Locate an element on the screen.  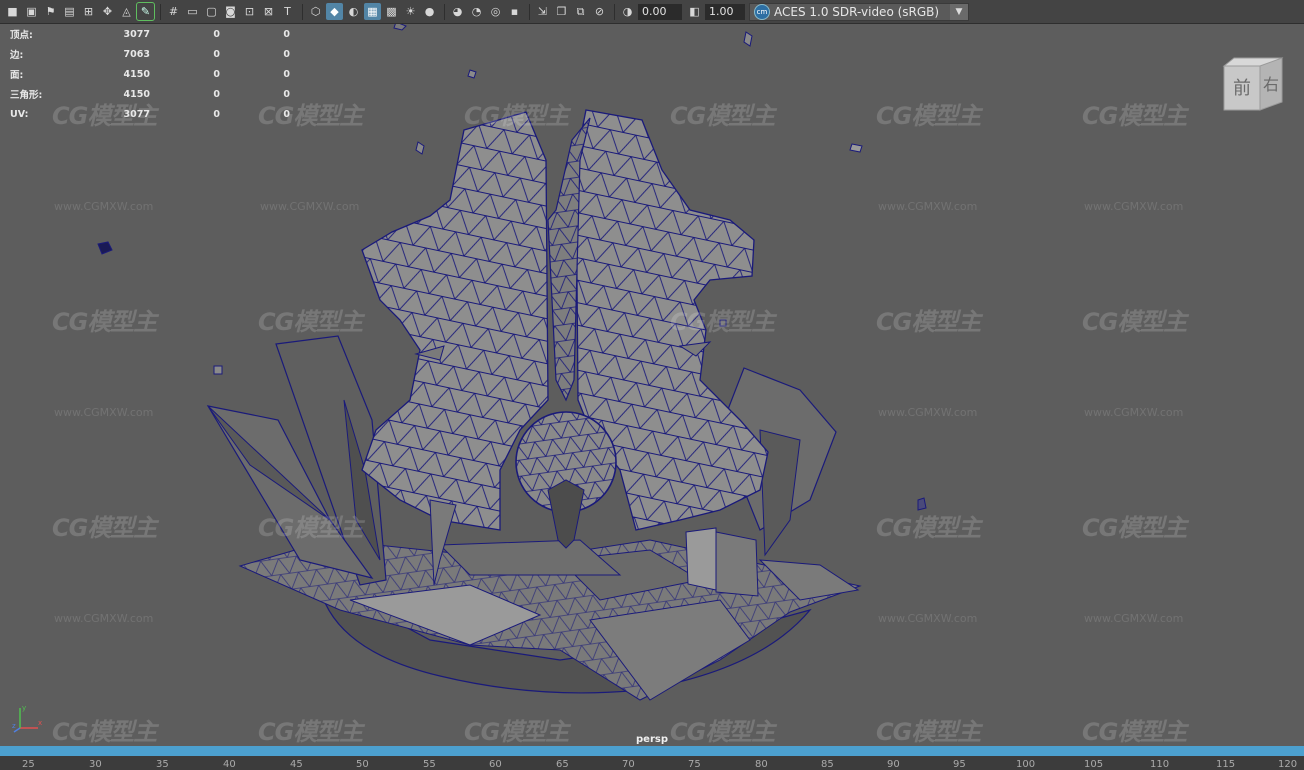
snap-icon: ◬ is located at coordinates (126, 11).